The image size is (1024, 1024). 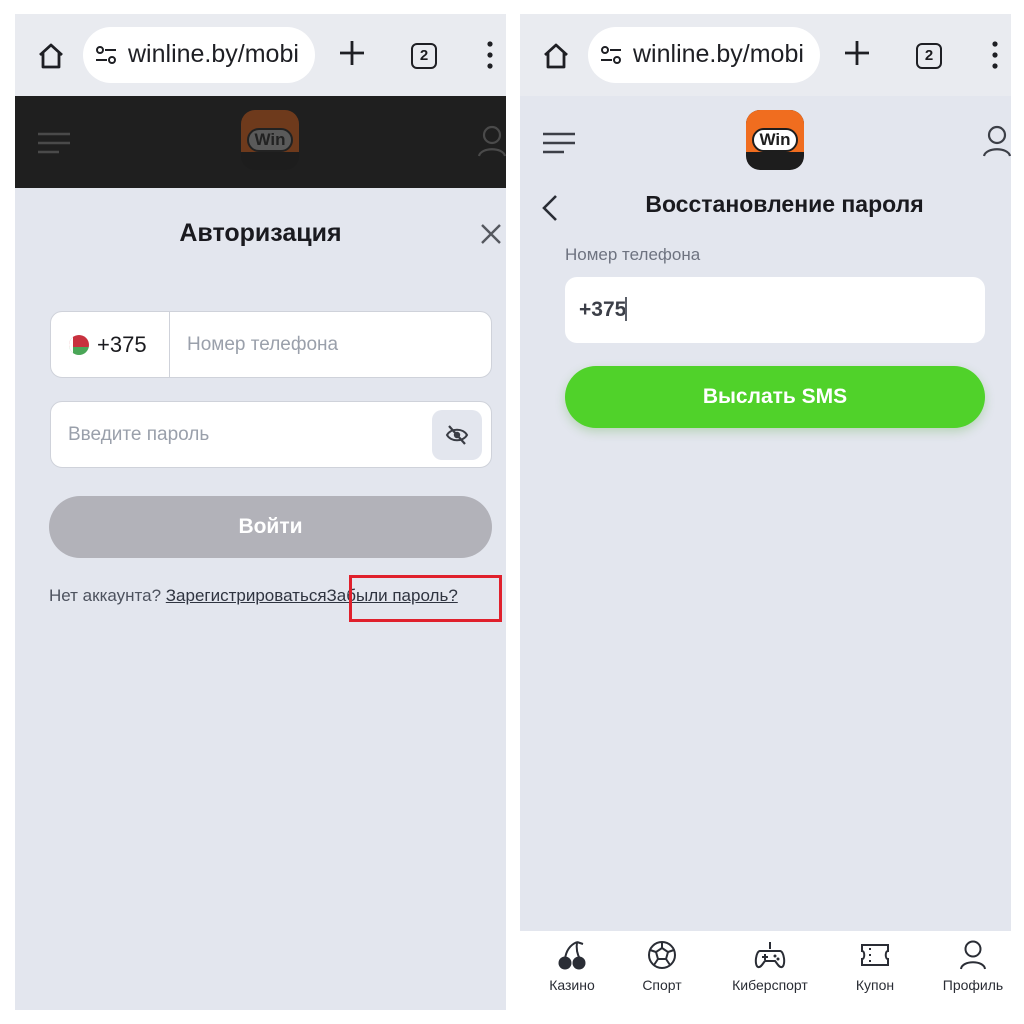 I want to click on nav-item-profile: Профиль, so click(x=973, y=966).